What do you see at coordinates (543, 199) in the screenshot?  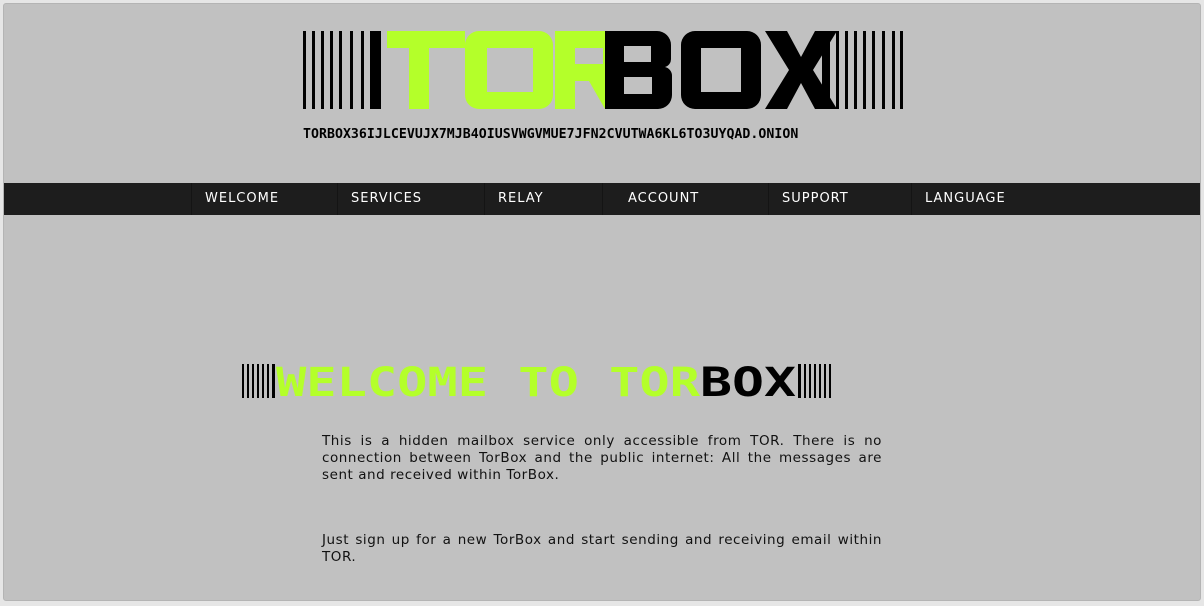 I see `nav-item-relay: RELAY` at bounding box center [543, 199].